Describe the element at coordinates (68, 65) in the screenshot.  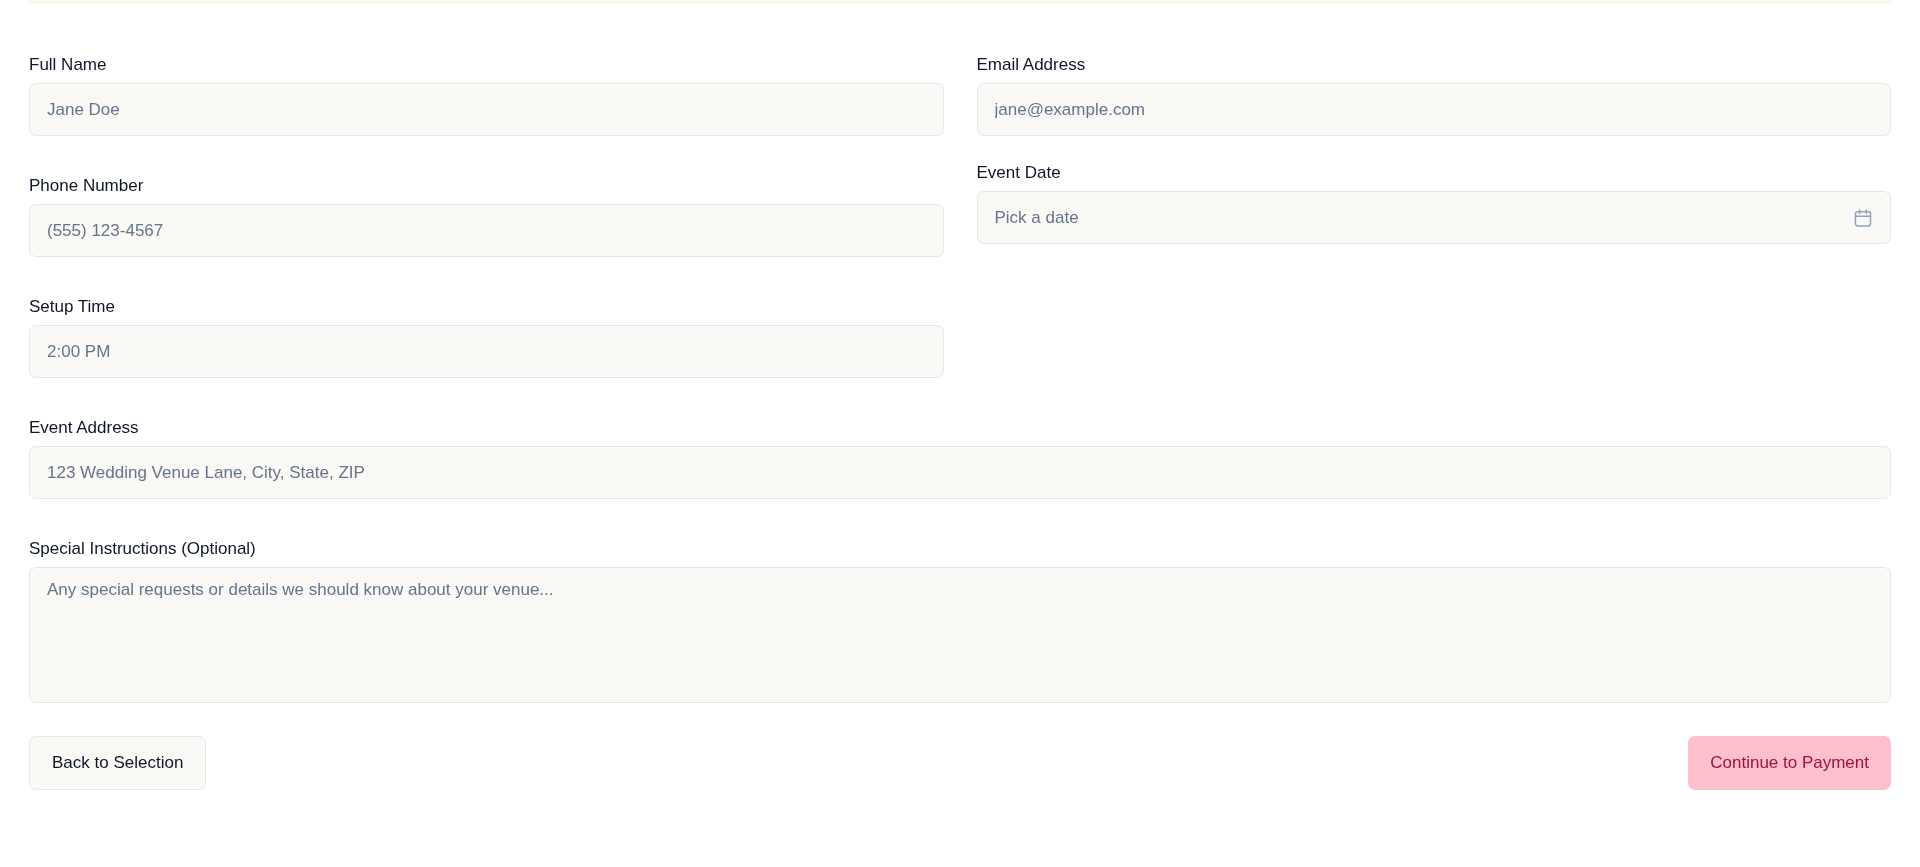
I see `field-label: Full Name` at that location.